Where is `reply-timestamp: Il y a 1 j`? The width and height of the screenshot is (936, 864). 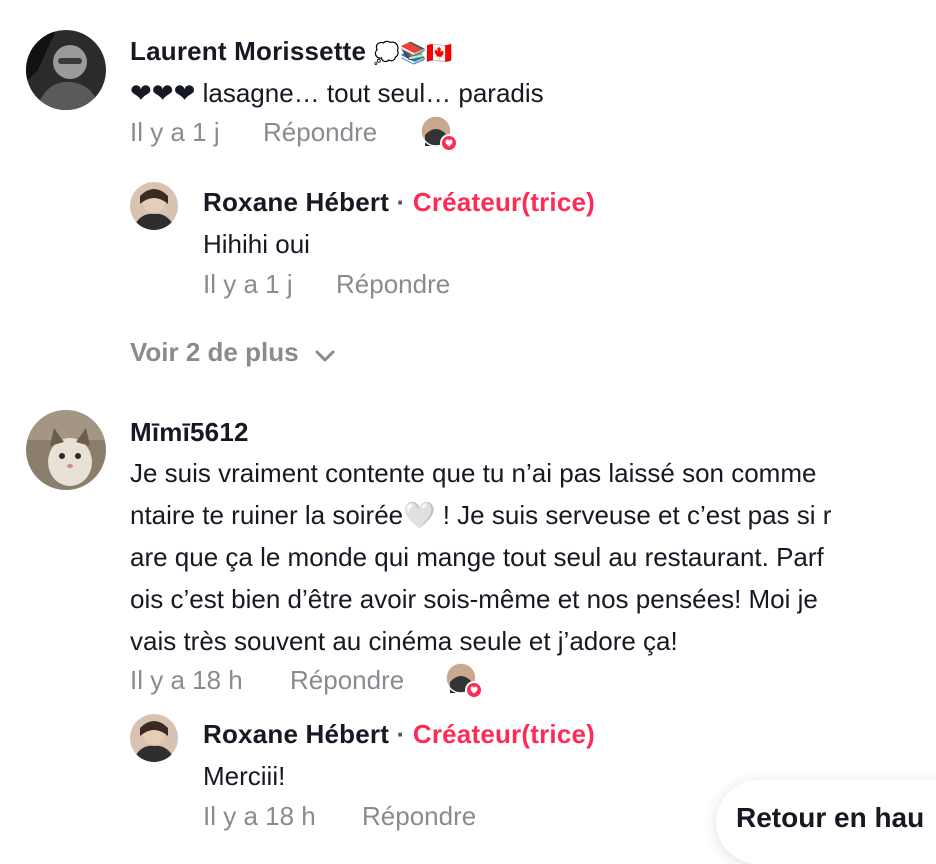
reply-timestamp: Il y a 1 j is located at coordinates (248, 284).